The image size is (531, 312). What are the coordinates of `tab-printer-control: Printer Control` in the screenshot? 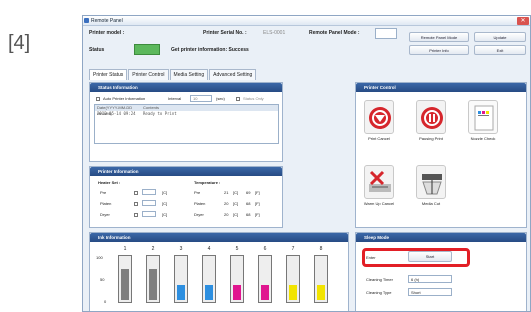 It's located at (148, 74).